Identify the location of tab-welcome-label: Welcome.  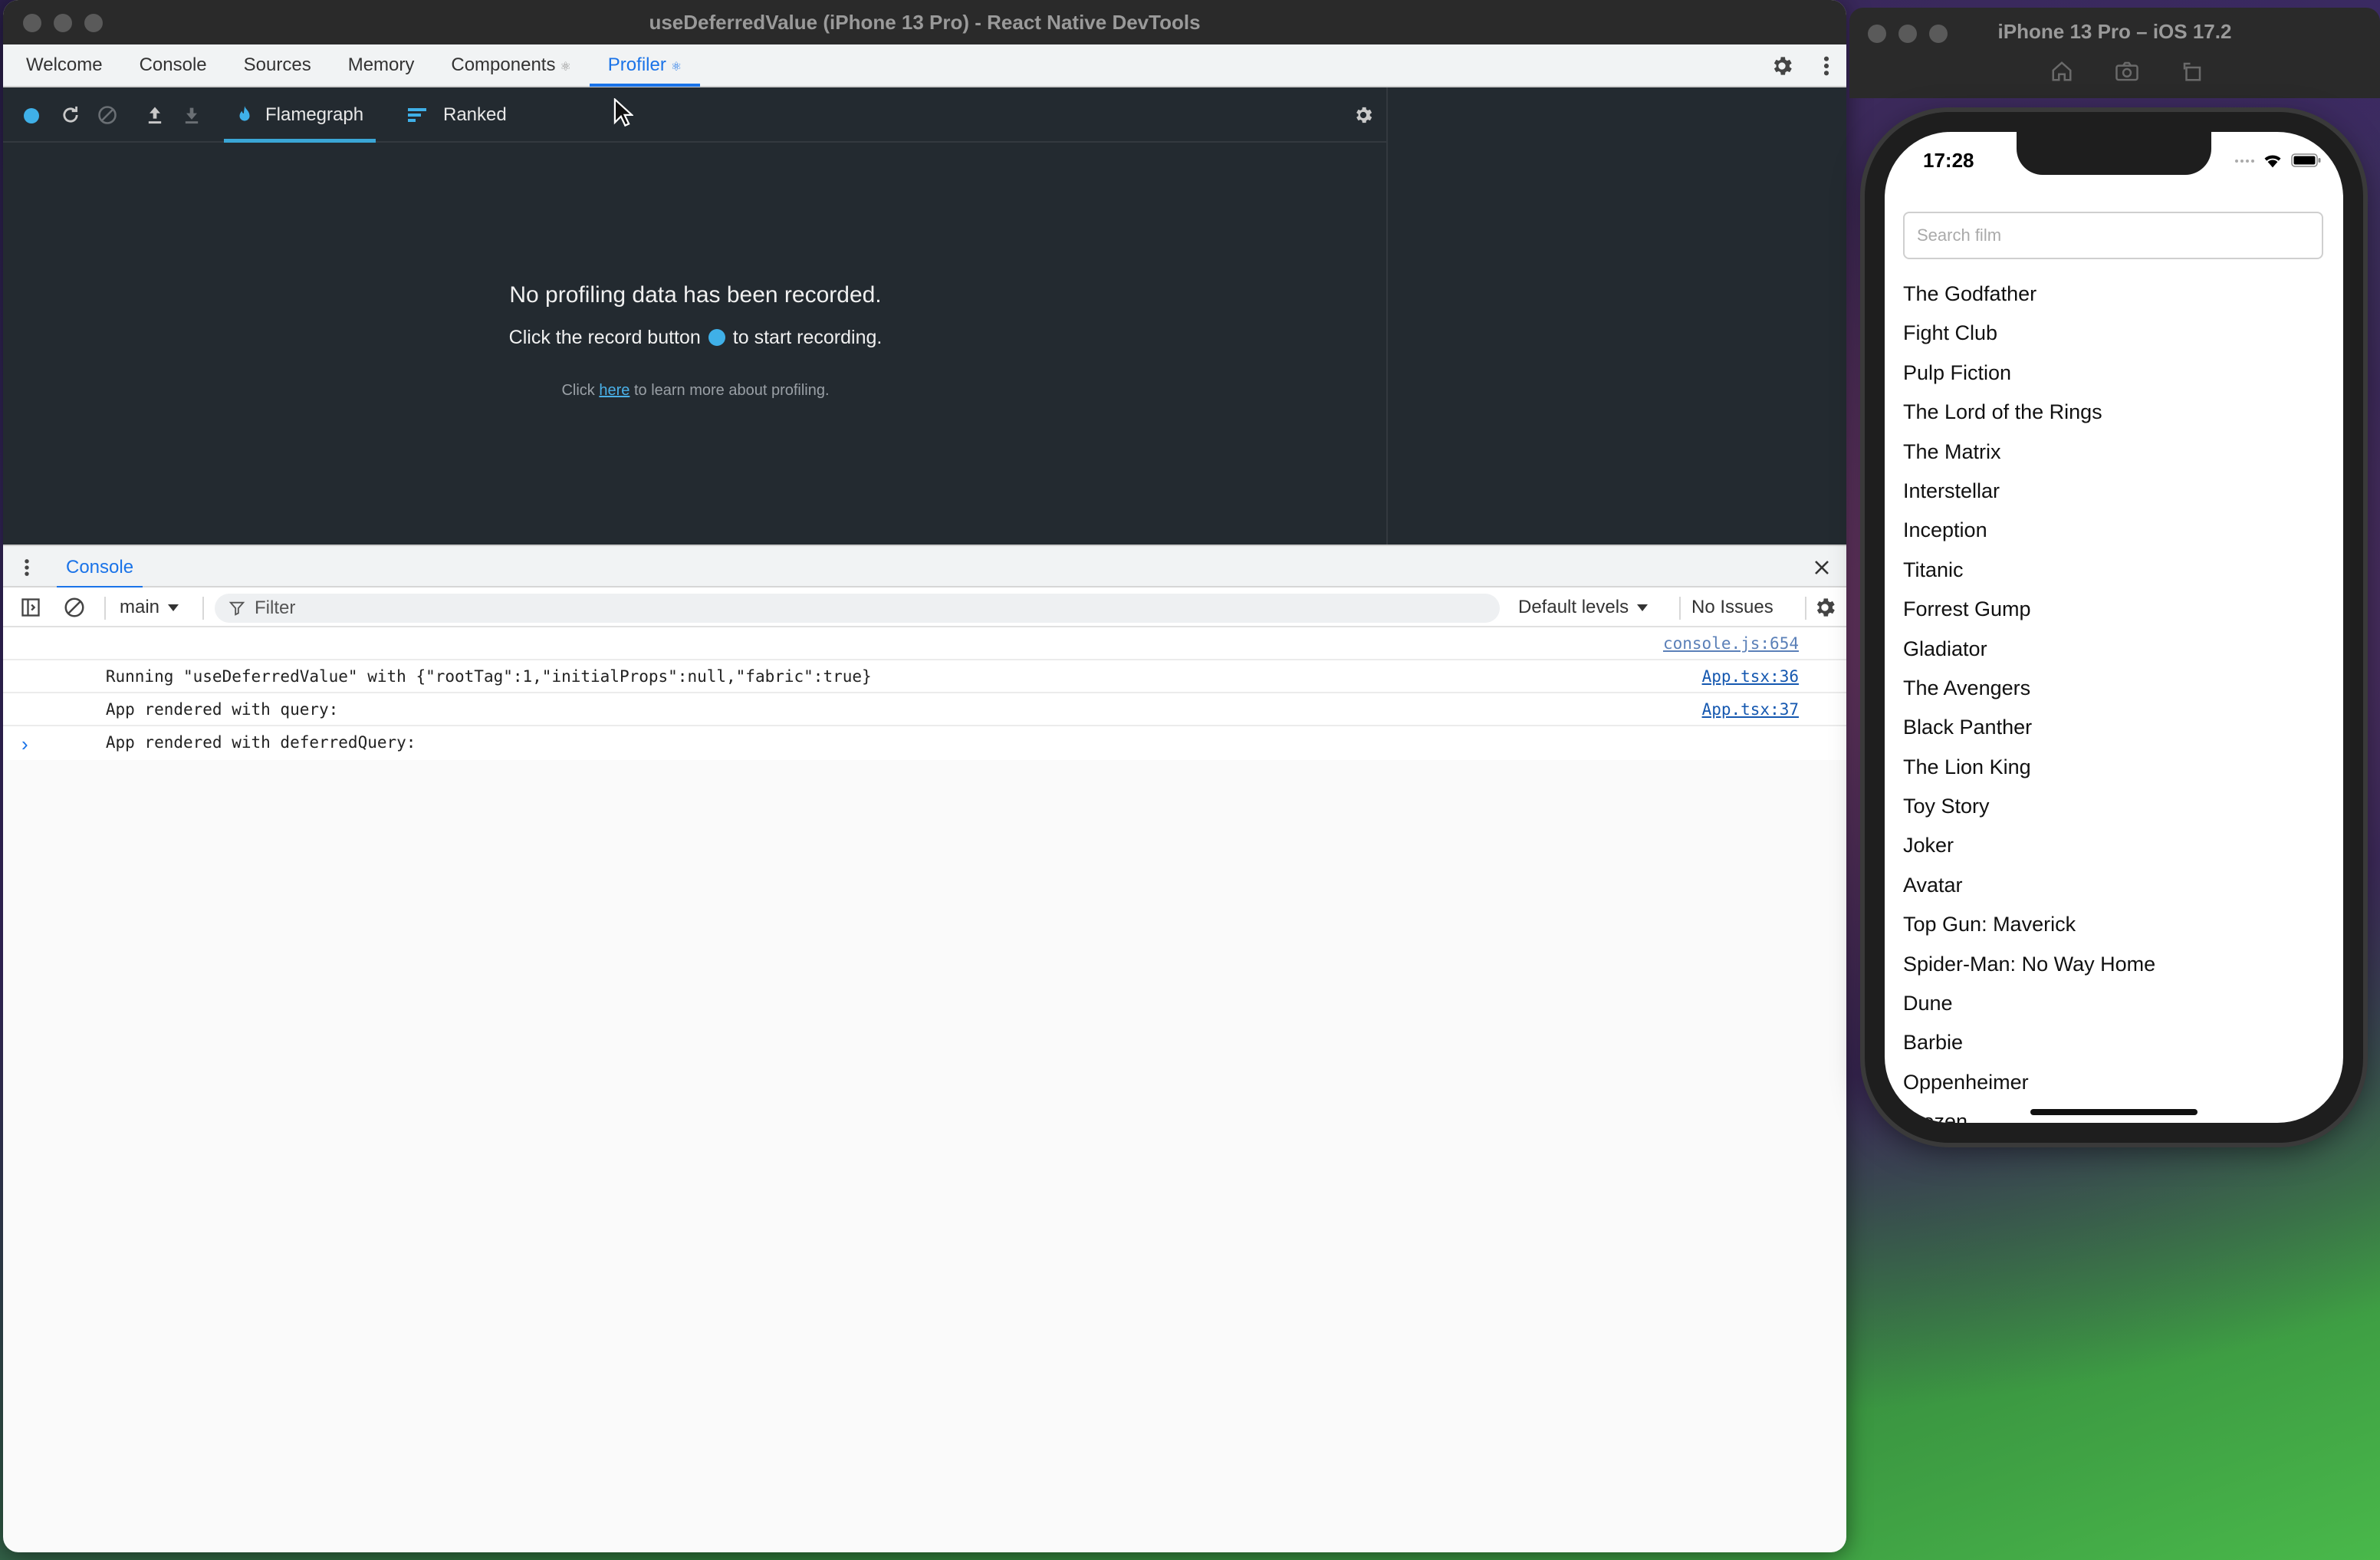
(64, 65).